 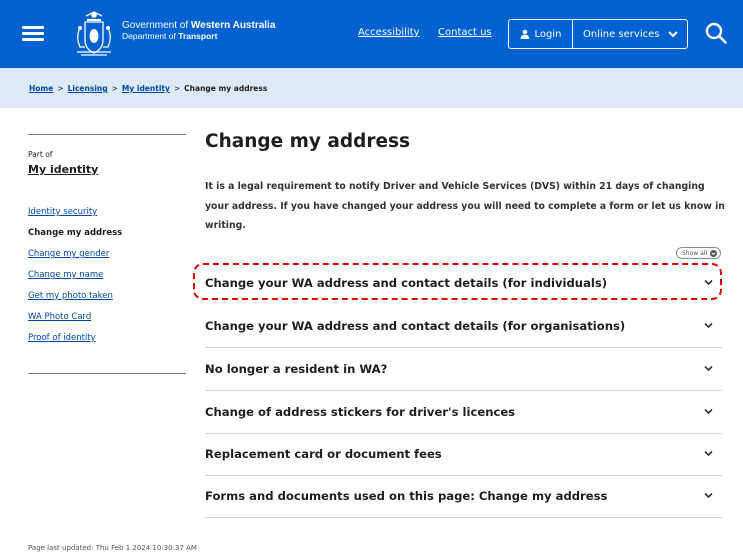 I want to click on login-button: Login, so click(x=540, y=34).